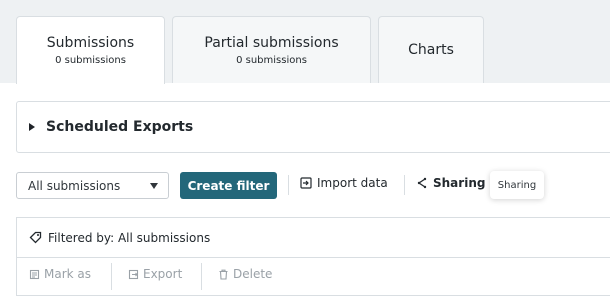 This screenshot has width=610, height=299. What do you see at coordinates (271, 60) in the screenshot?
I see `tab-partial-count: 0 submissions` at bounding box center [271, 60].